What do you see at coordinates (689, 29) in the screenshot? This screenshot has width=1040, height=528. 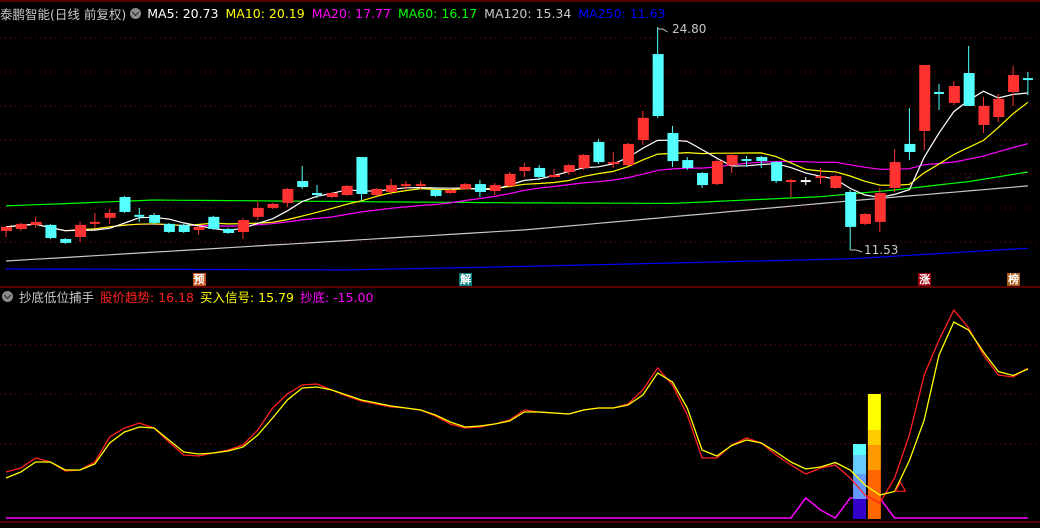 I see `high-price-label: 24.80` at bounding box center [689, 29].